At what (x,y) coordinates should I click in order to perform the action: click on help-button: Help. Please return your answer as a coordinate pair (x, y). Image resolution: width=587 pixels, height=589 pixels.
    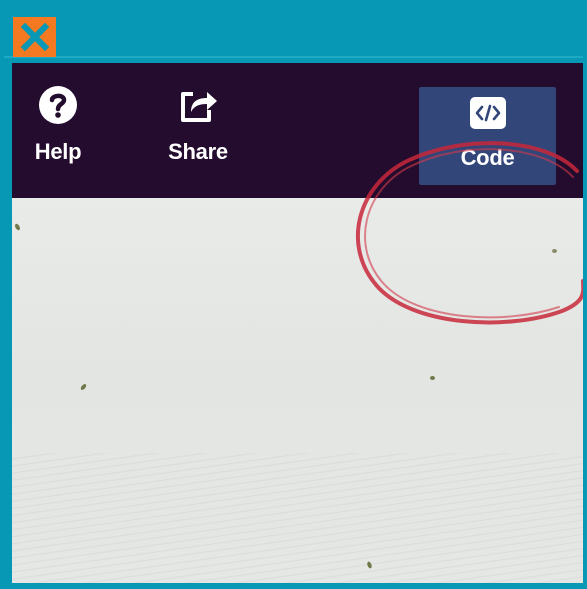
    Looking at the image, I should click on (58, 135).